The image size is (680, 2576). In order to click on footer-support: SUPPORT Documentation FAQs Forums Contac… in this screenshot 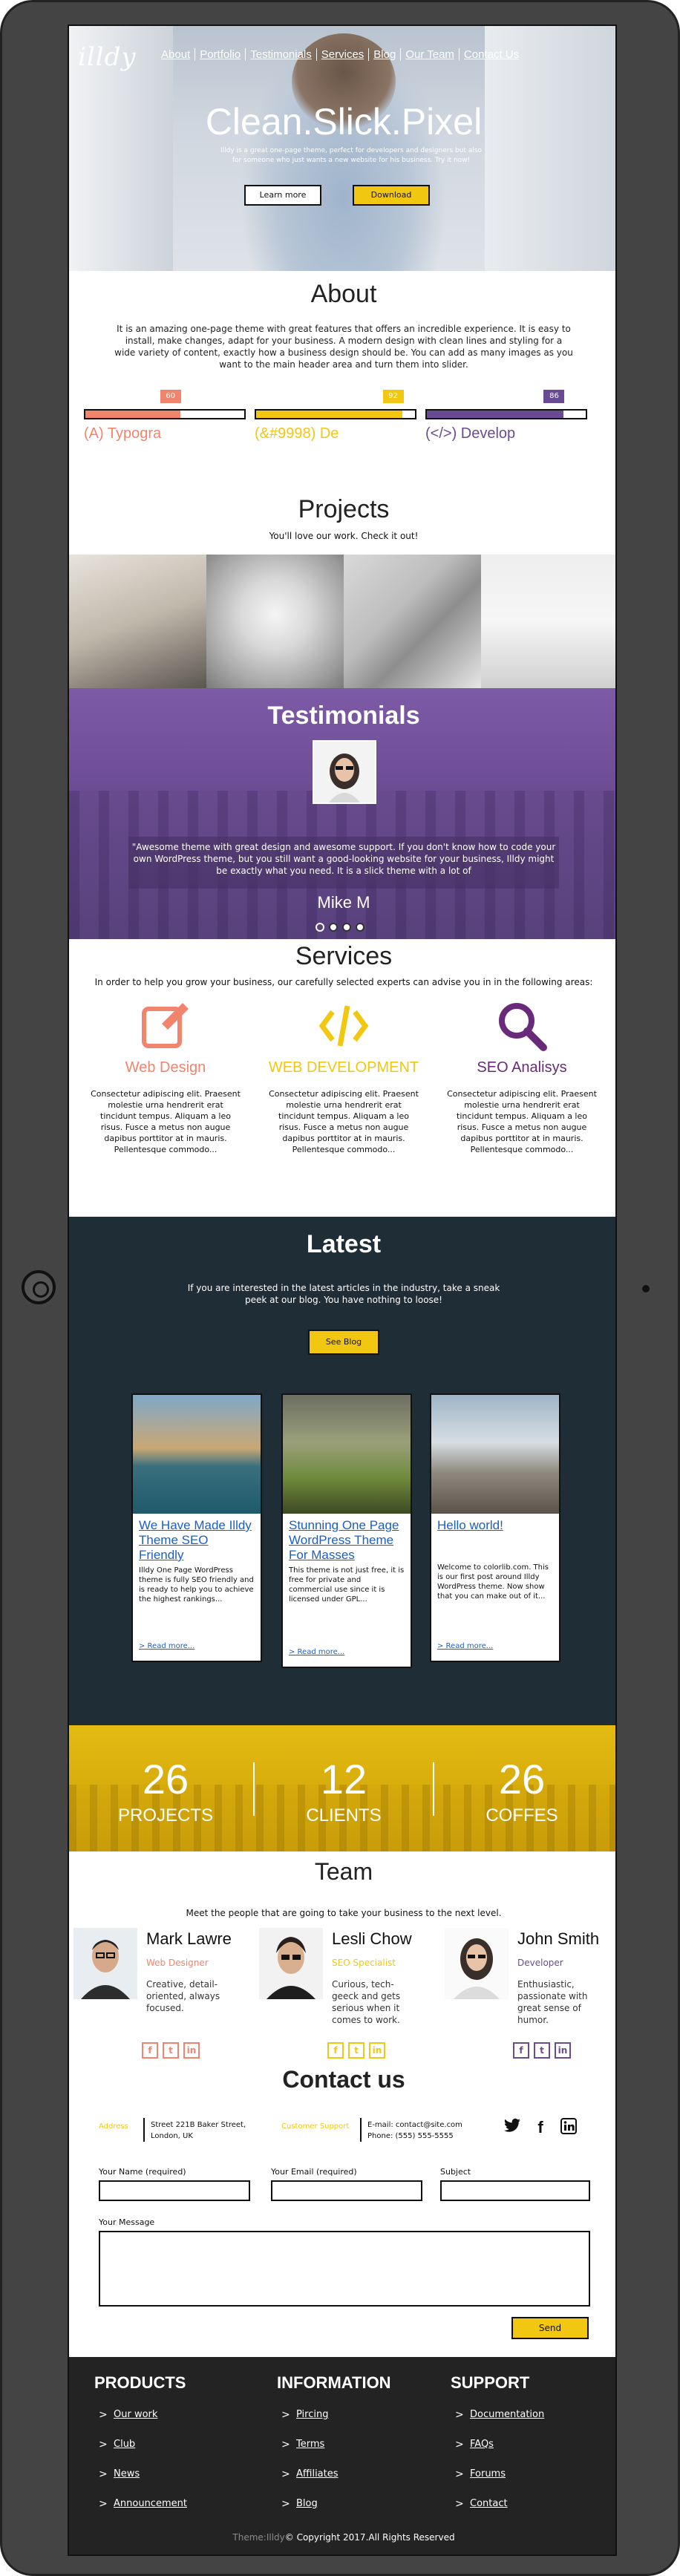, I will do `click(533, 2442)`.